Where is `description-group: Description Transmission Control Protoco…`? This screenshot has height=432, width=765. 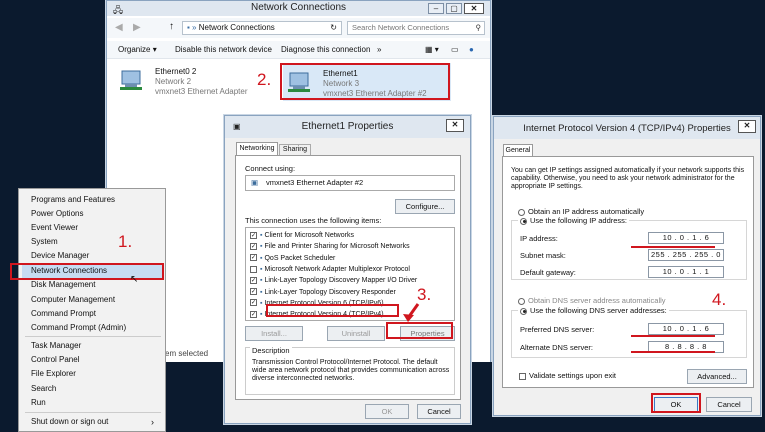 description-group: Description Transmission Control Protoco… is located at coordinates (350, 370).